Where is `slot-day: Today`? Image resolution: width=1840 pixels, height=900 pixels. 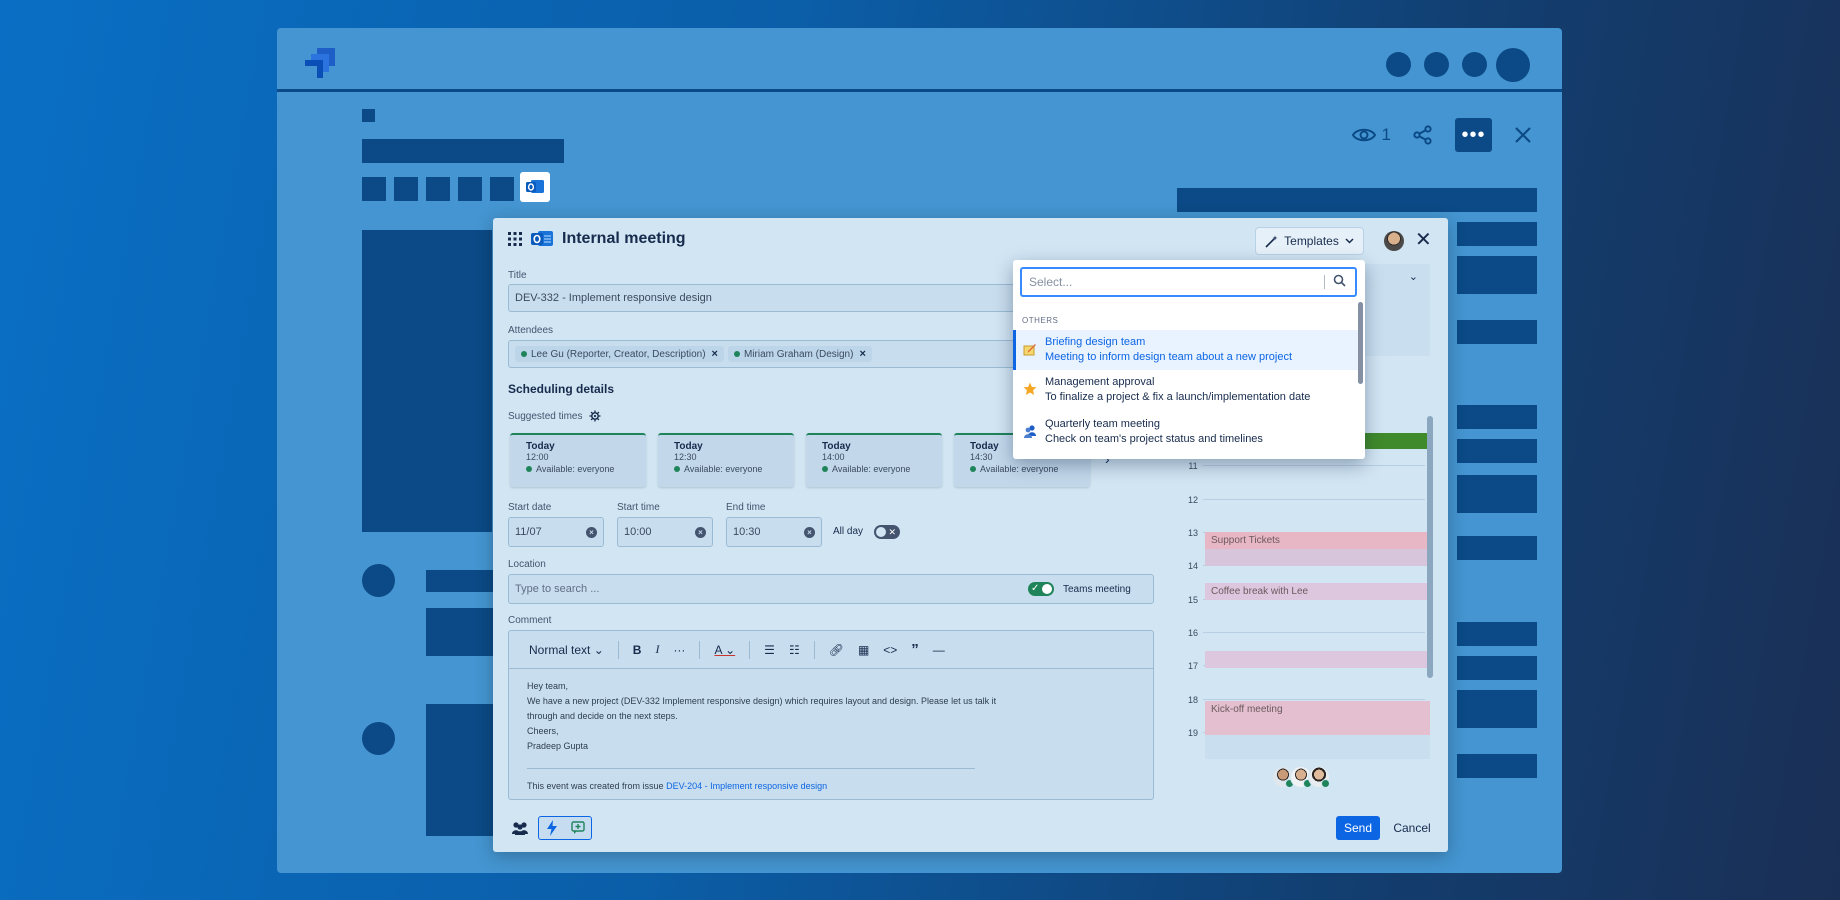
slot-day: Today is located at coordinates (836, 446).